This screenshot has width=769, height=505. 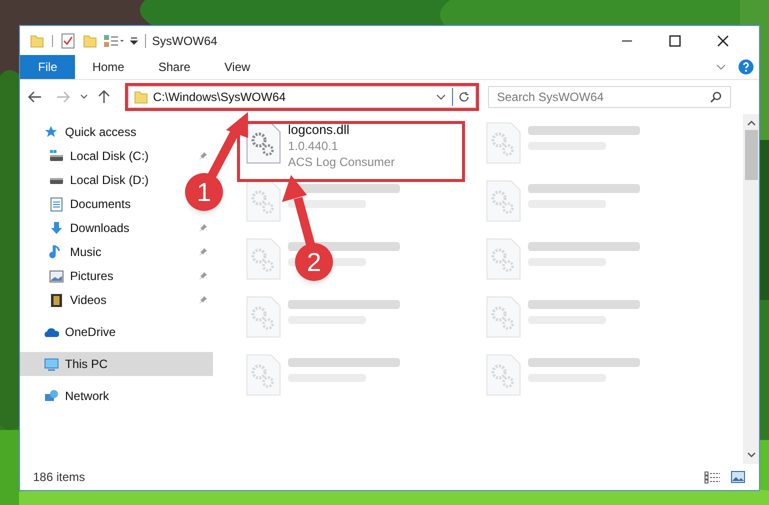 What do you see at coordinates (675, 40) in the screenshot?
I see `maximize-icon` at bounding box center [675, 40].